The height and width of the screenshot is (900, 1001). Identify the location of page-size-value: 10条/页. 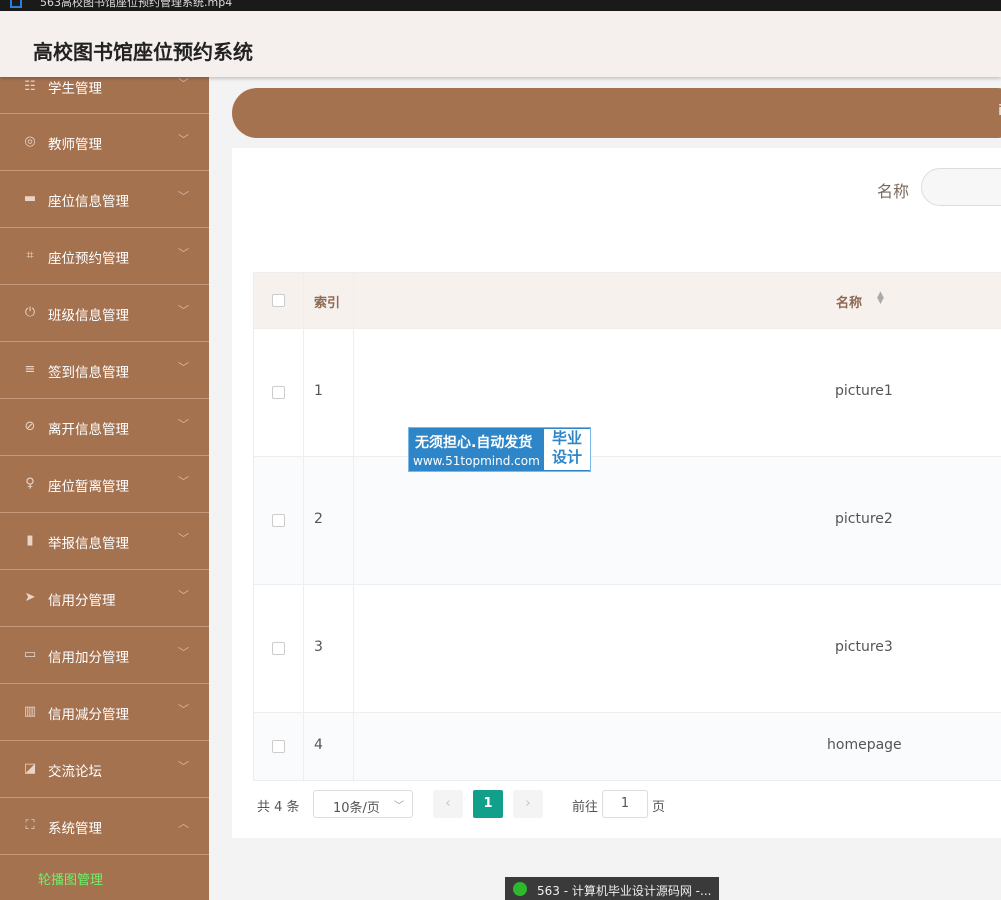
(356, 808).